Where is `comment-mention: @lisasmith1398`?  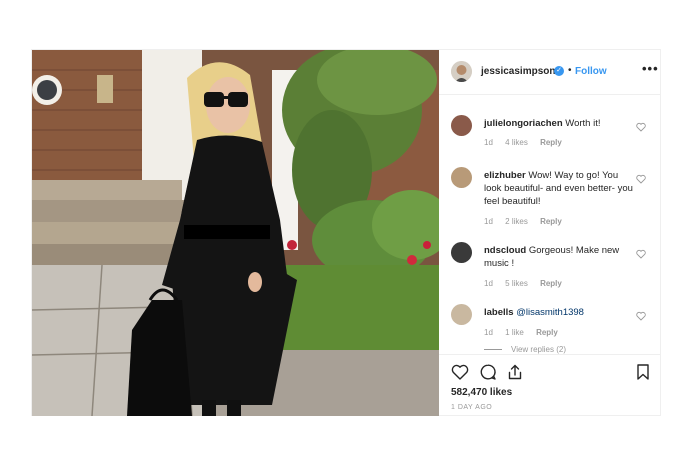 comment-mention: @lisasmith1398 is located at coordinates (550, 312).